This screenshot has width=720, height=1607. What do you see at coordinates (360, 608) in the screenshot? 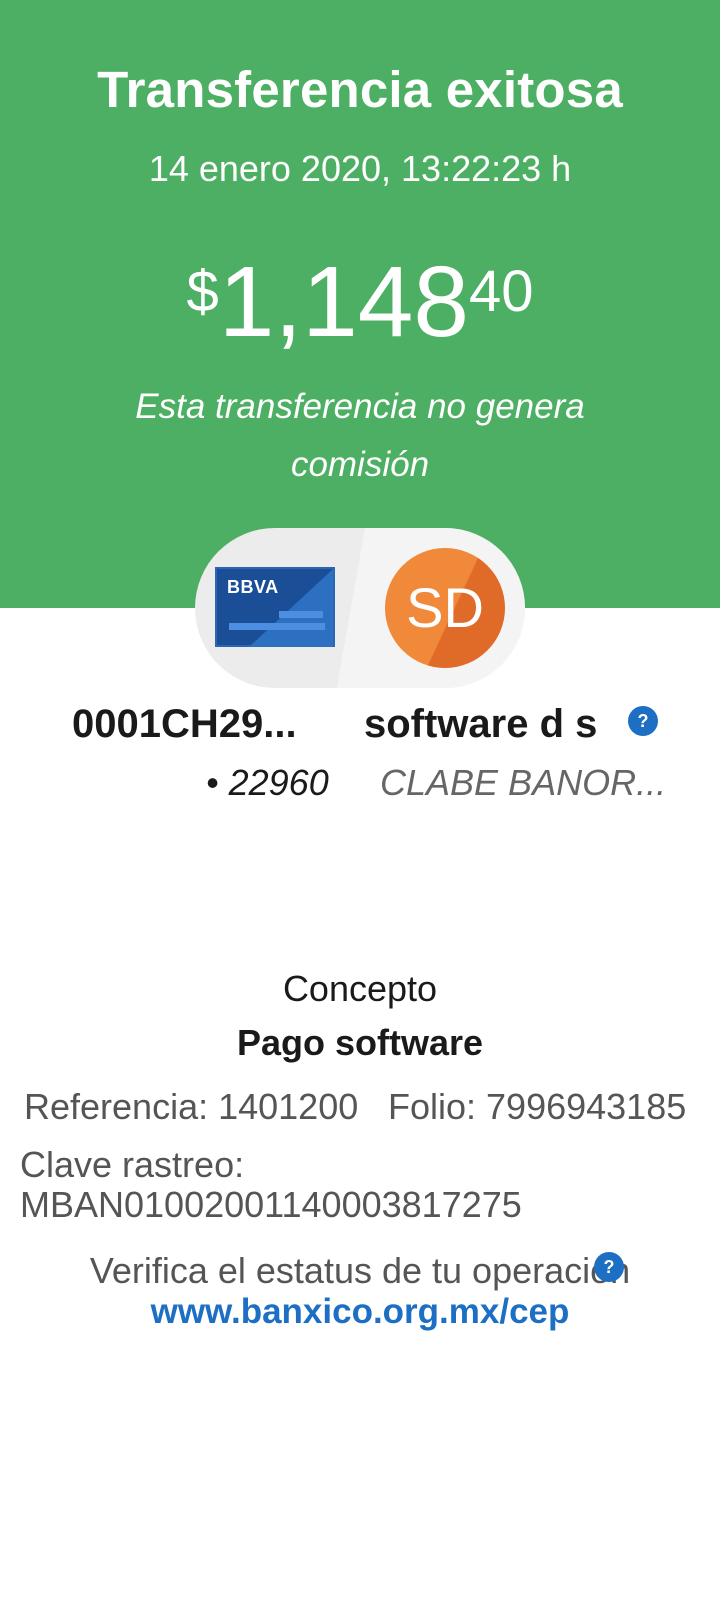
I see `transfer-parties-pill: BBVA SD` at bounding box center [360, 608].